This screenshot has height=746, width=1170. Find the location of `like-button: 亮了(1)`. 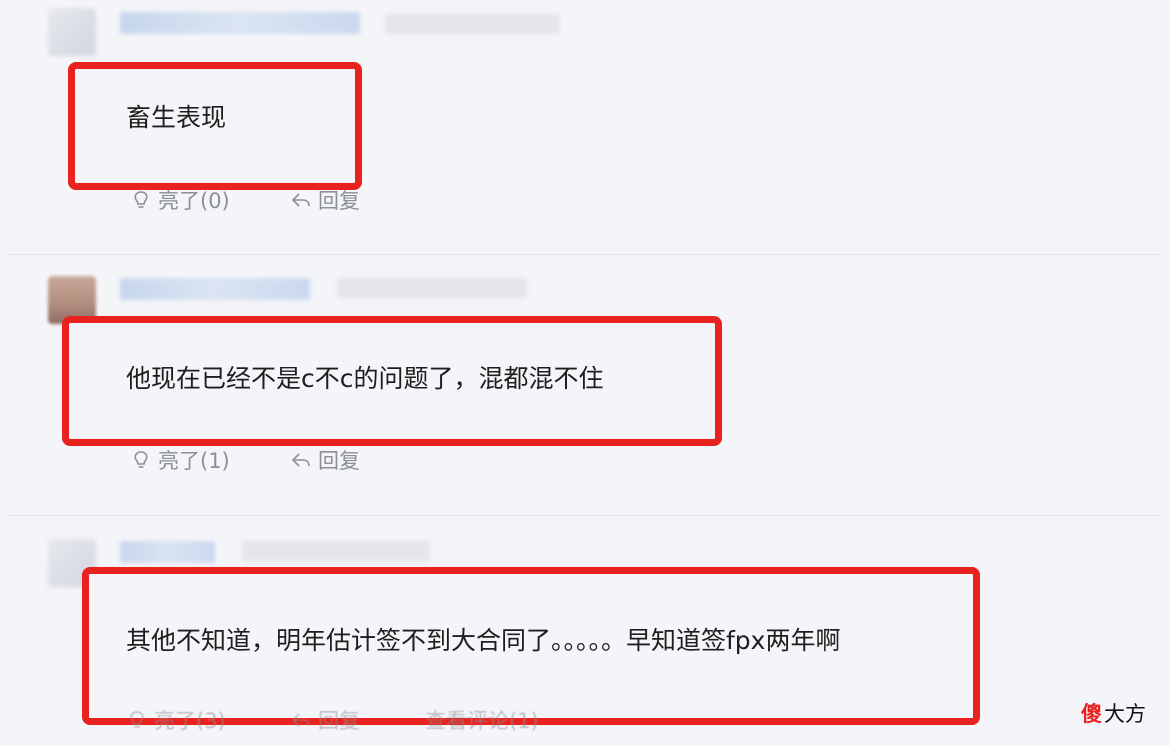

like-button: 亮了(1) is located at coordinates (180, 460).